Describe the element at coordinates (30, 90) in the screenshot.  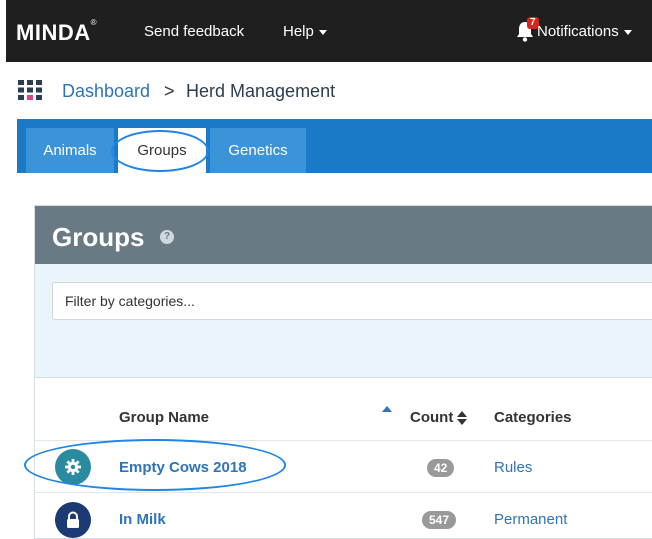
I see `app-grid-icon` at that location.